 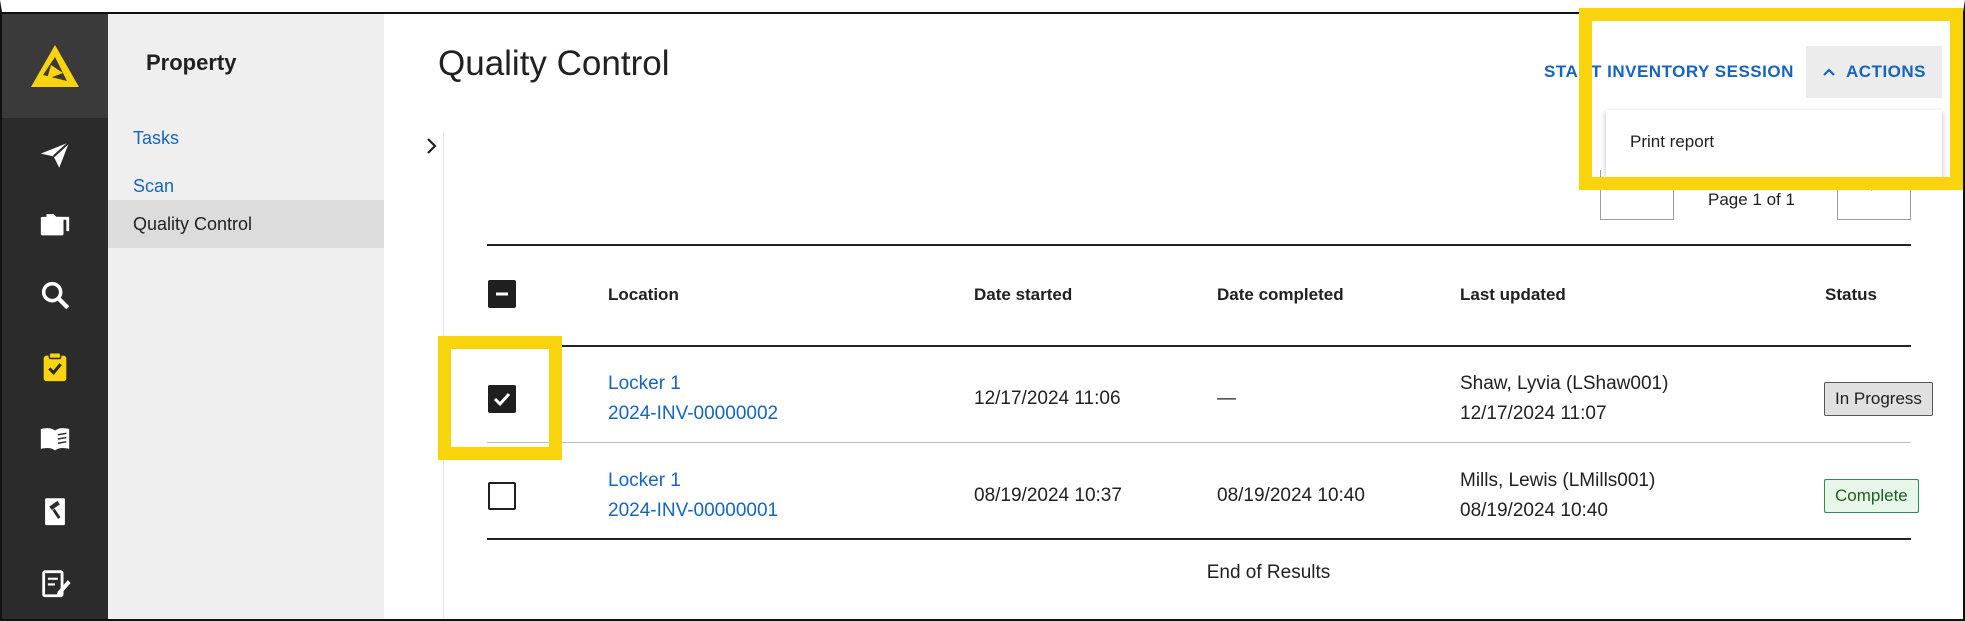 I want to click on row-date-started: 08/19/2024 10:37, so click(x=1048, y=495).